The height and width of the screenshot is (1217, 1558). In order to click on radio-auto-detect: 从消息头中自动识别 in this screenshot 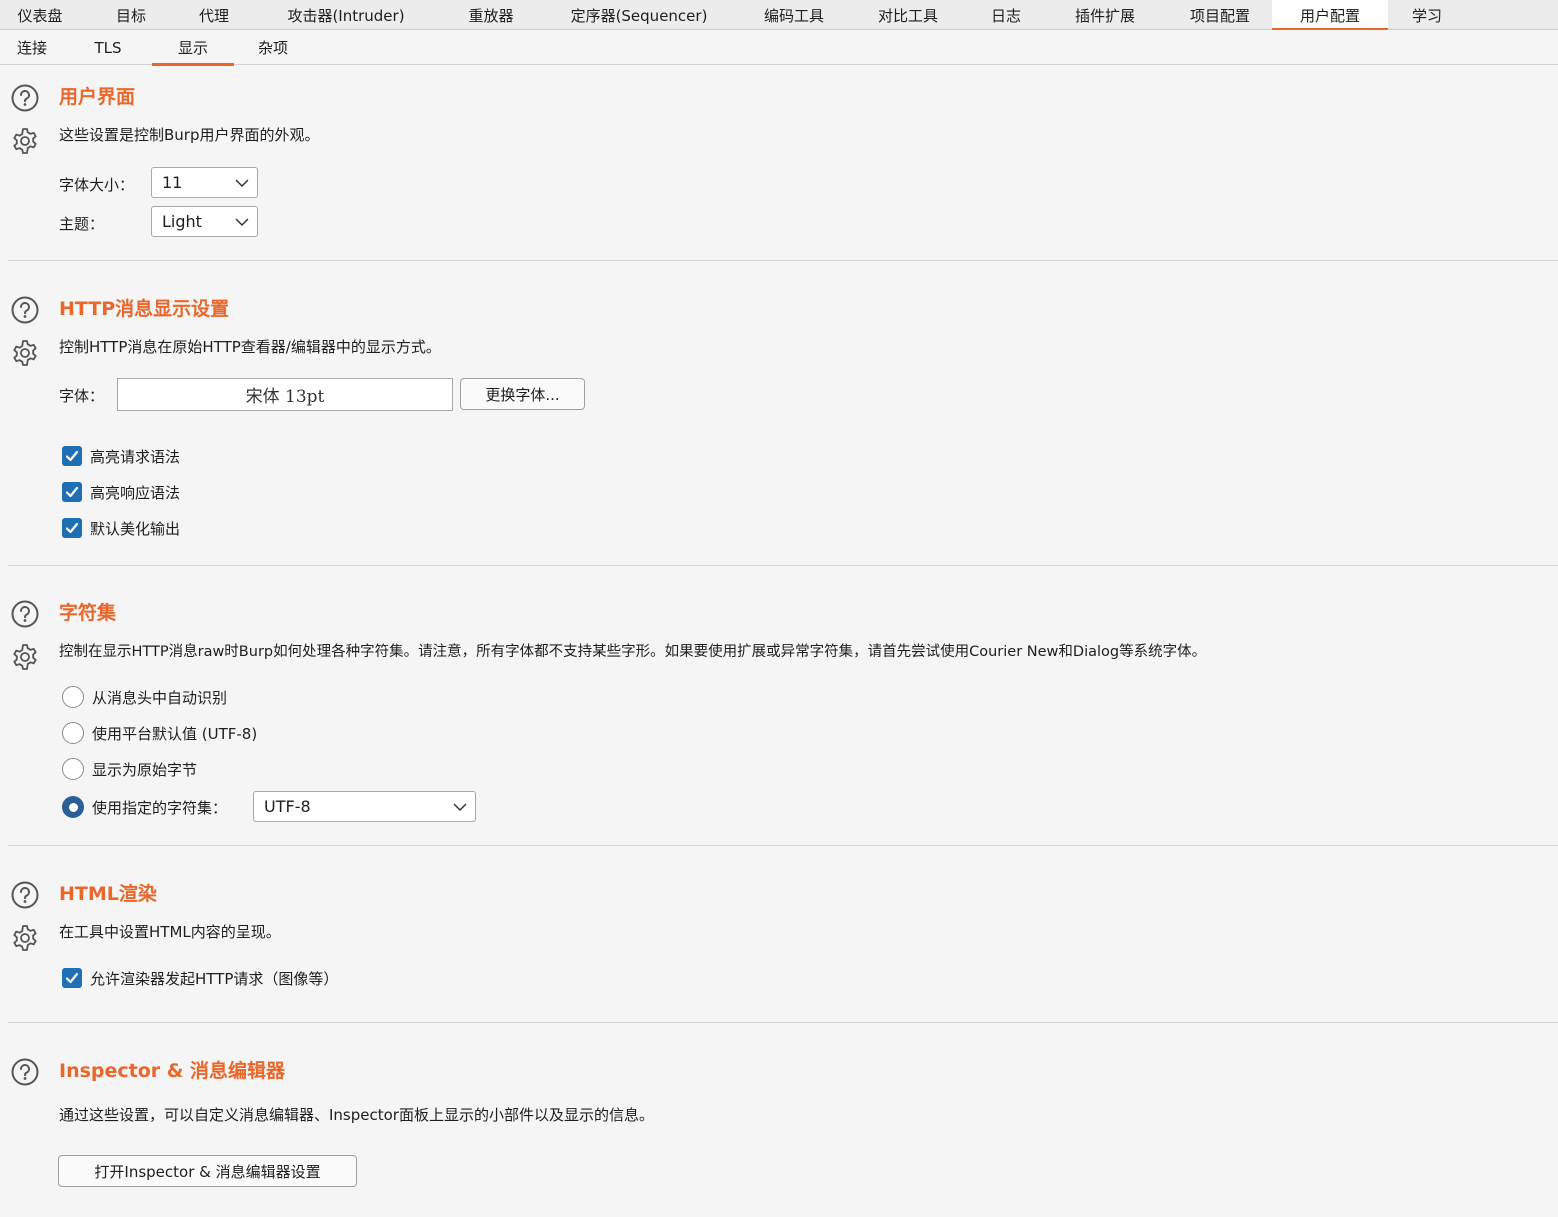, I will do `click(144, 697)`.